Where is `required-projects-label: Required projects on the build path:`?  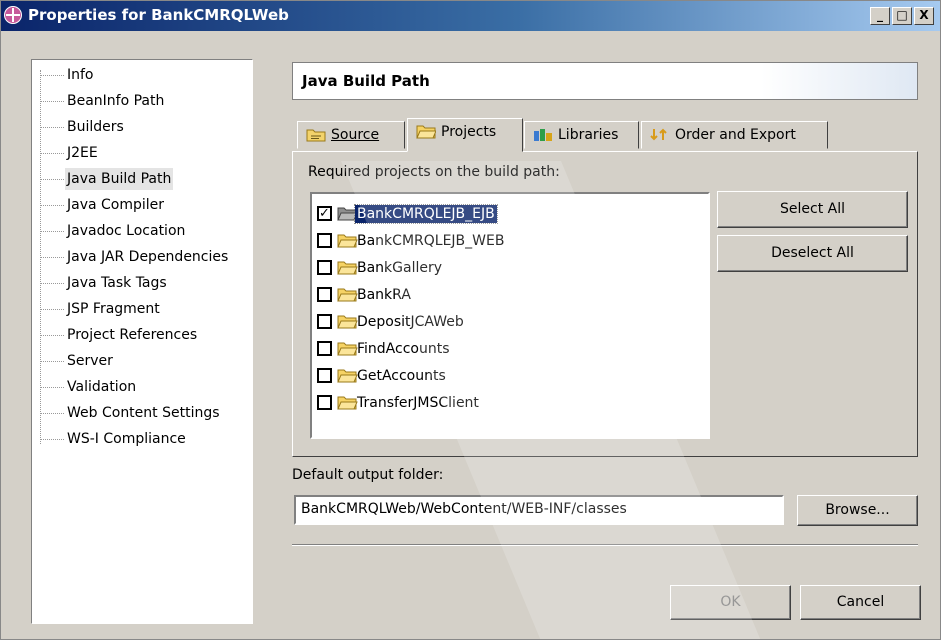 required-projects-label: Required projects on the build path: is located at coordinates (434, 172).